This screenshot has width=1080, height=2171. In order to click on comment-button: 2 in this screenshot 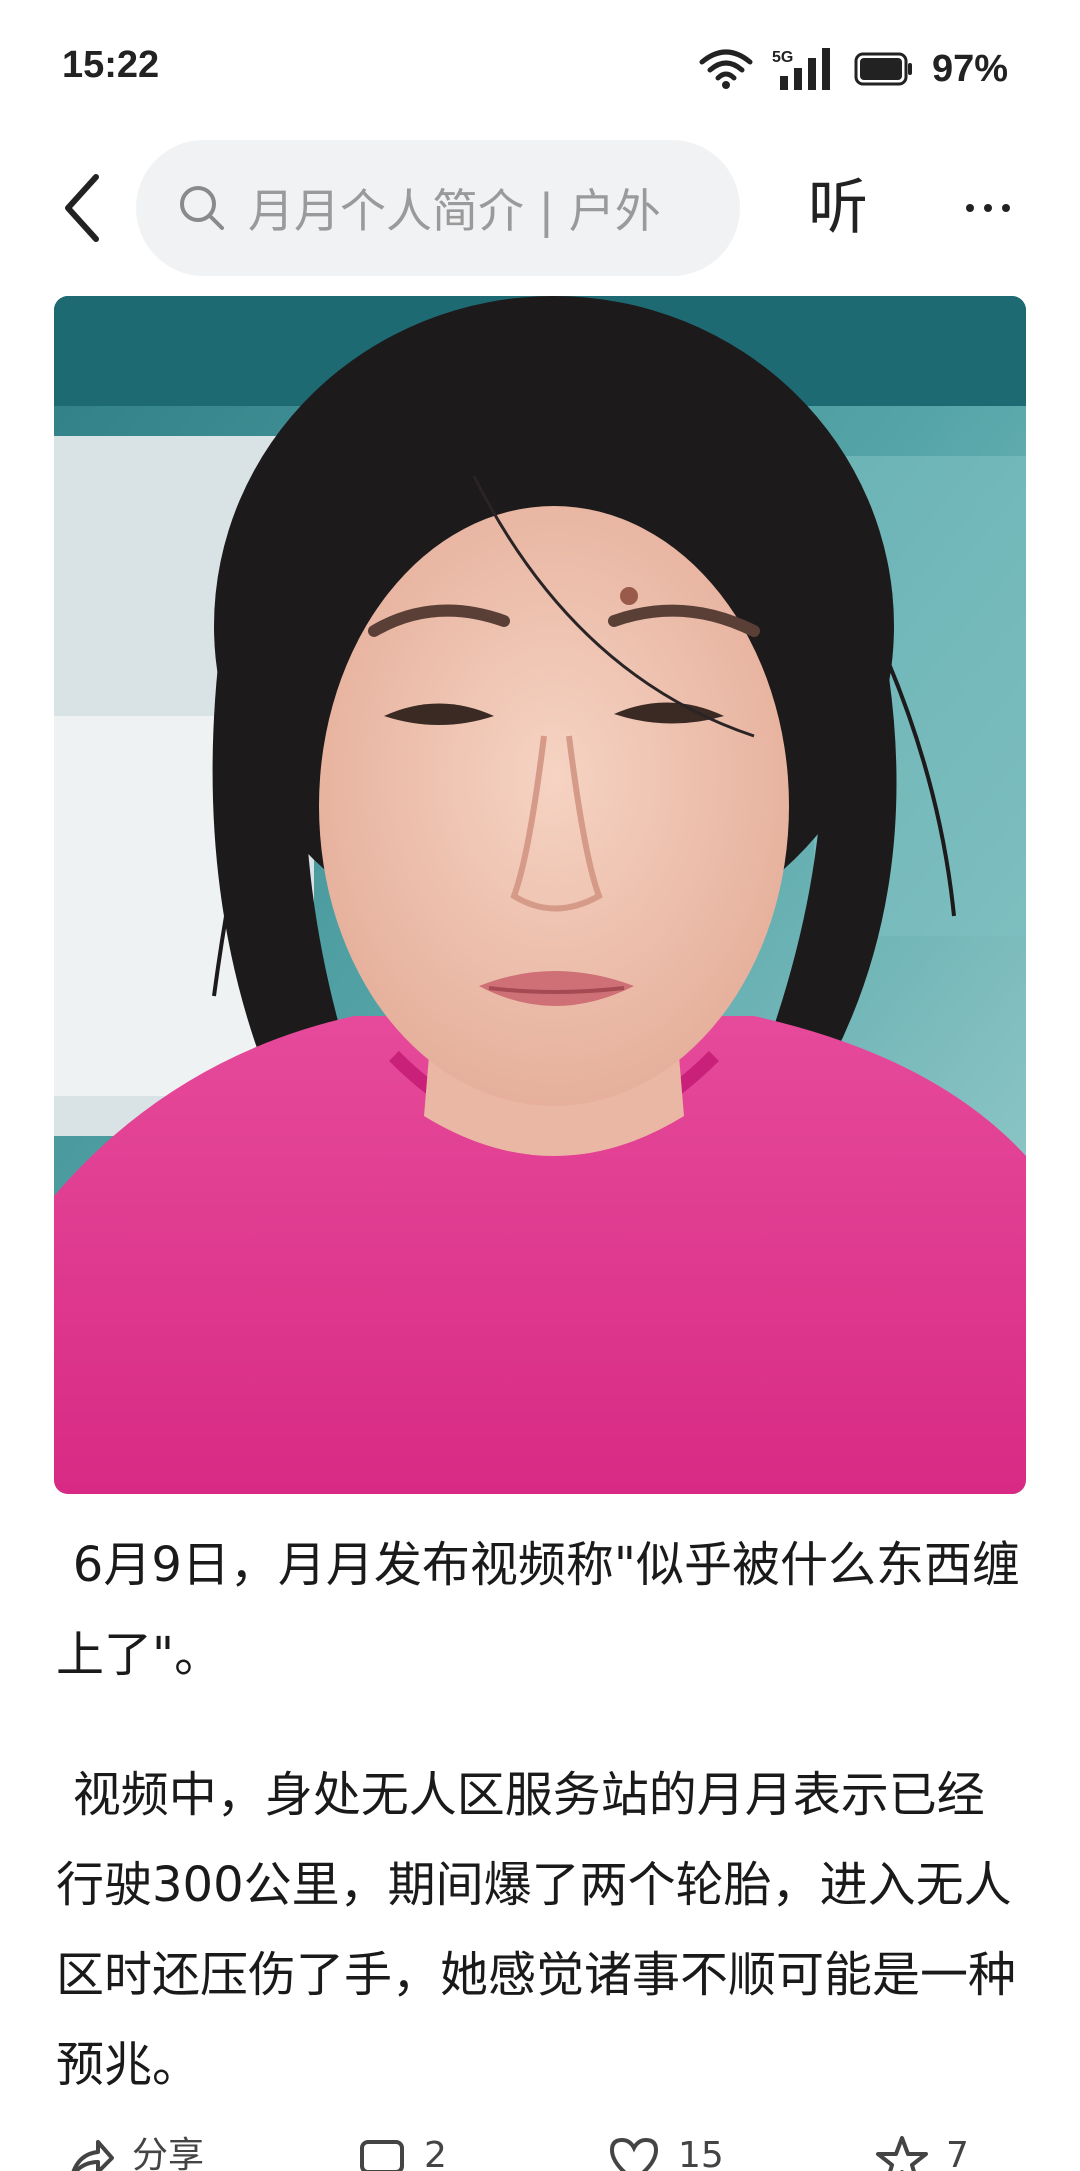, I will do `click(402, 2153)`.